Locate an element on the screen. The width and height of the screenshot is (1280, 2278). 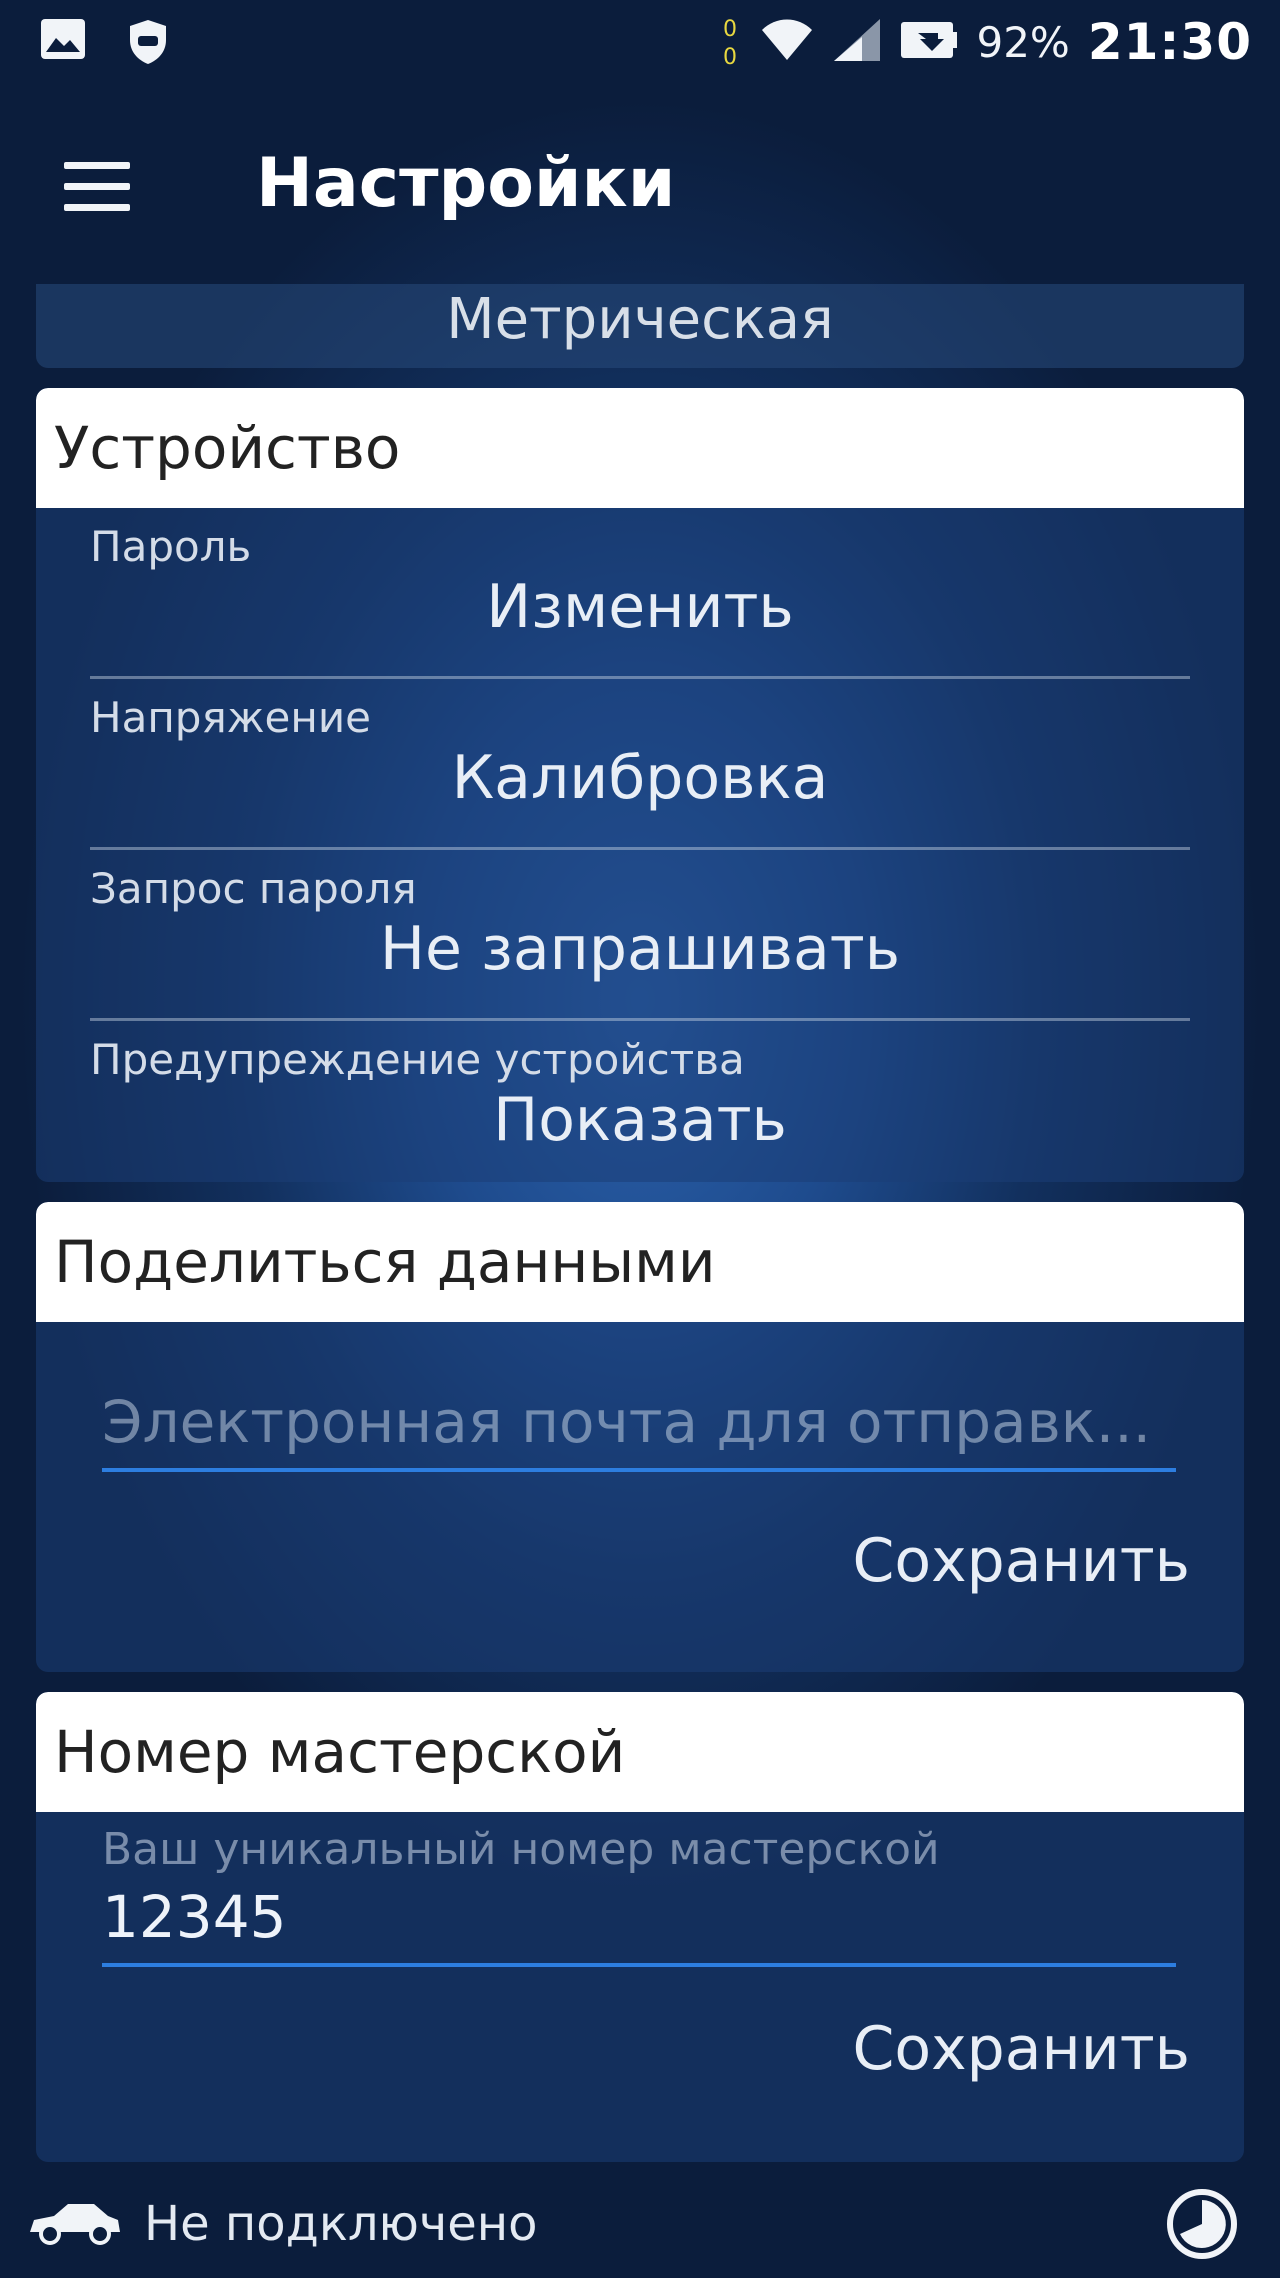
refresh-icon is located at coordinates (1202, 2224).